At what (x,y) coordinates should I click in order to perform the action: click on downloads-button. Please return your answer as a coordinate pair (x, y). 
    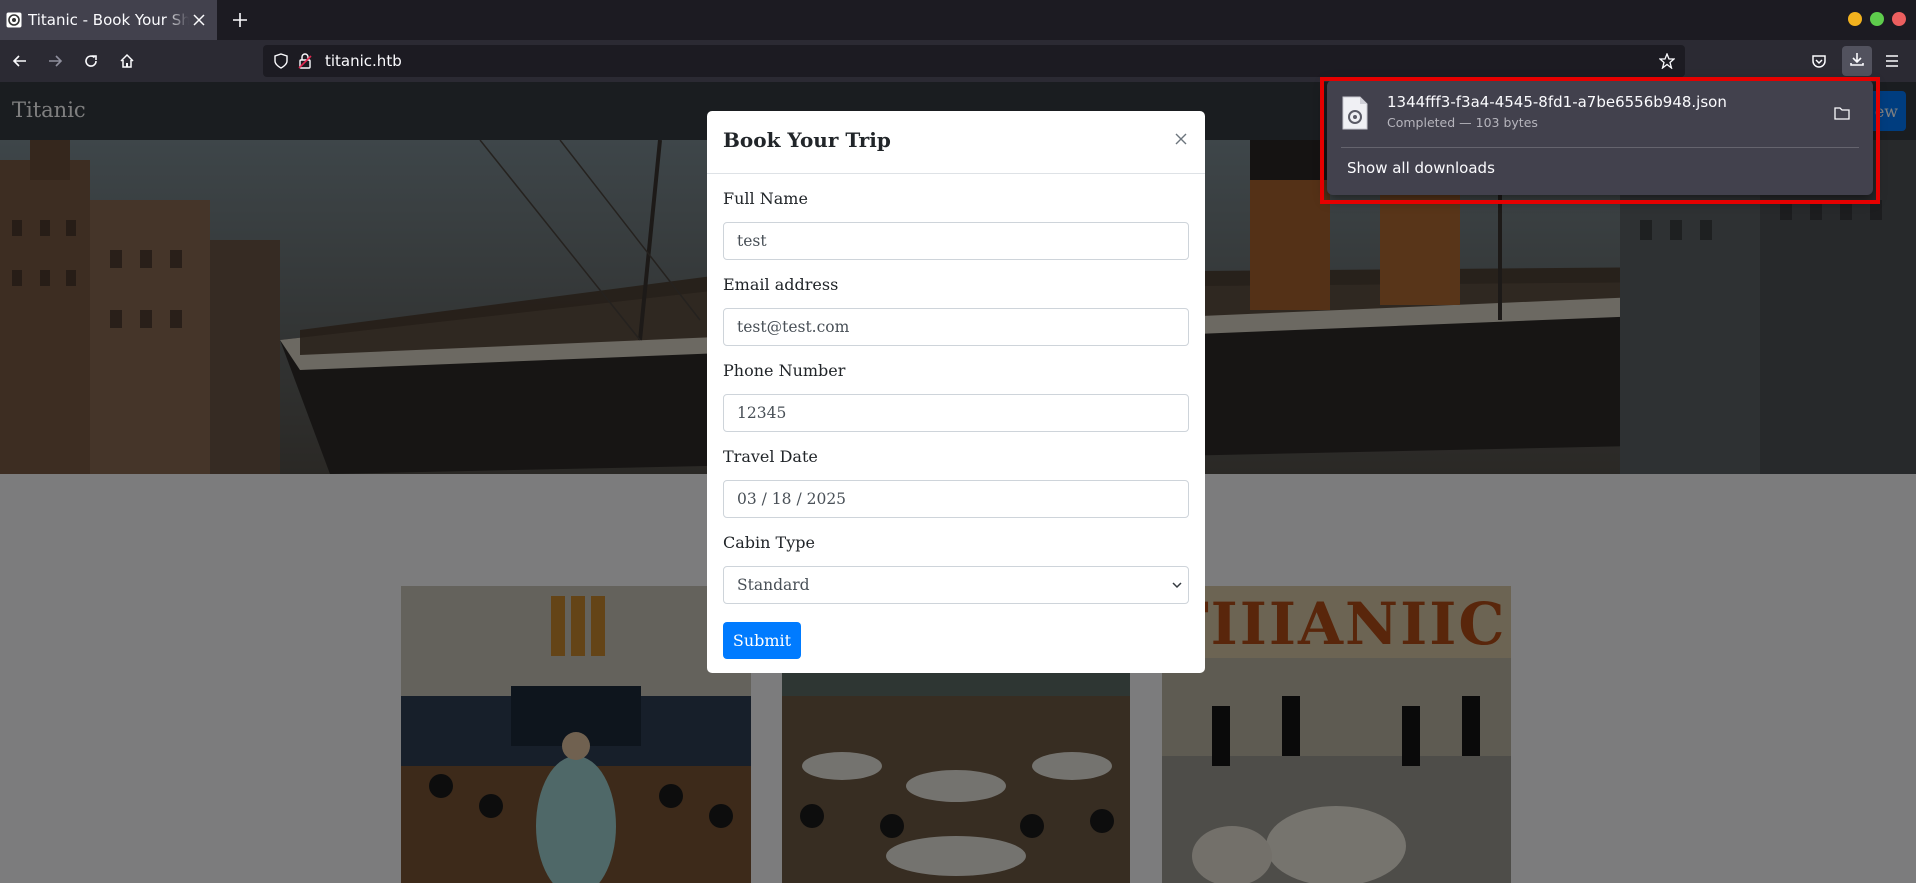
    Looking at the image, I should click on (1857, 61).